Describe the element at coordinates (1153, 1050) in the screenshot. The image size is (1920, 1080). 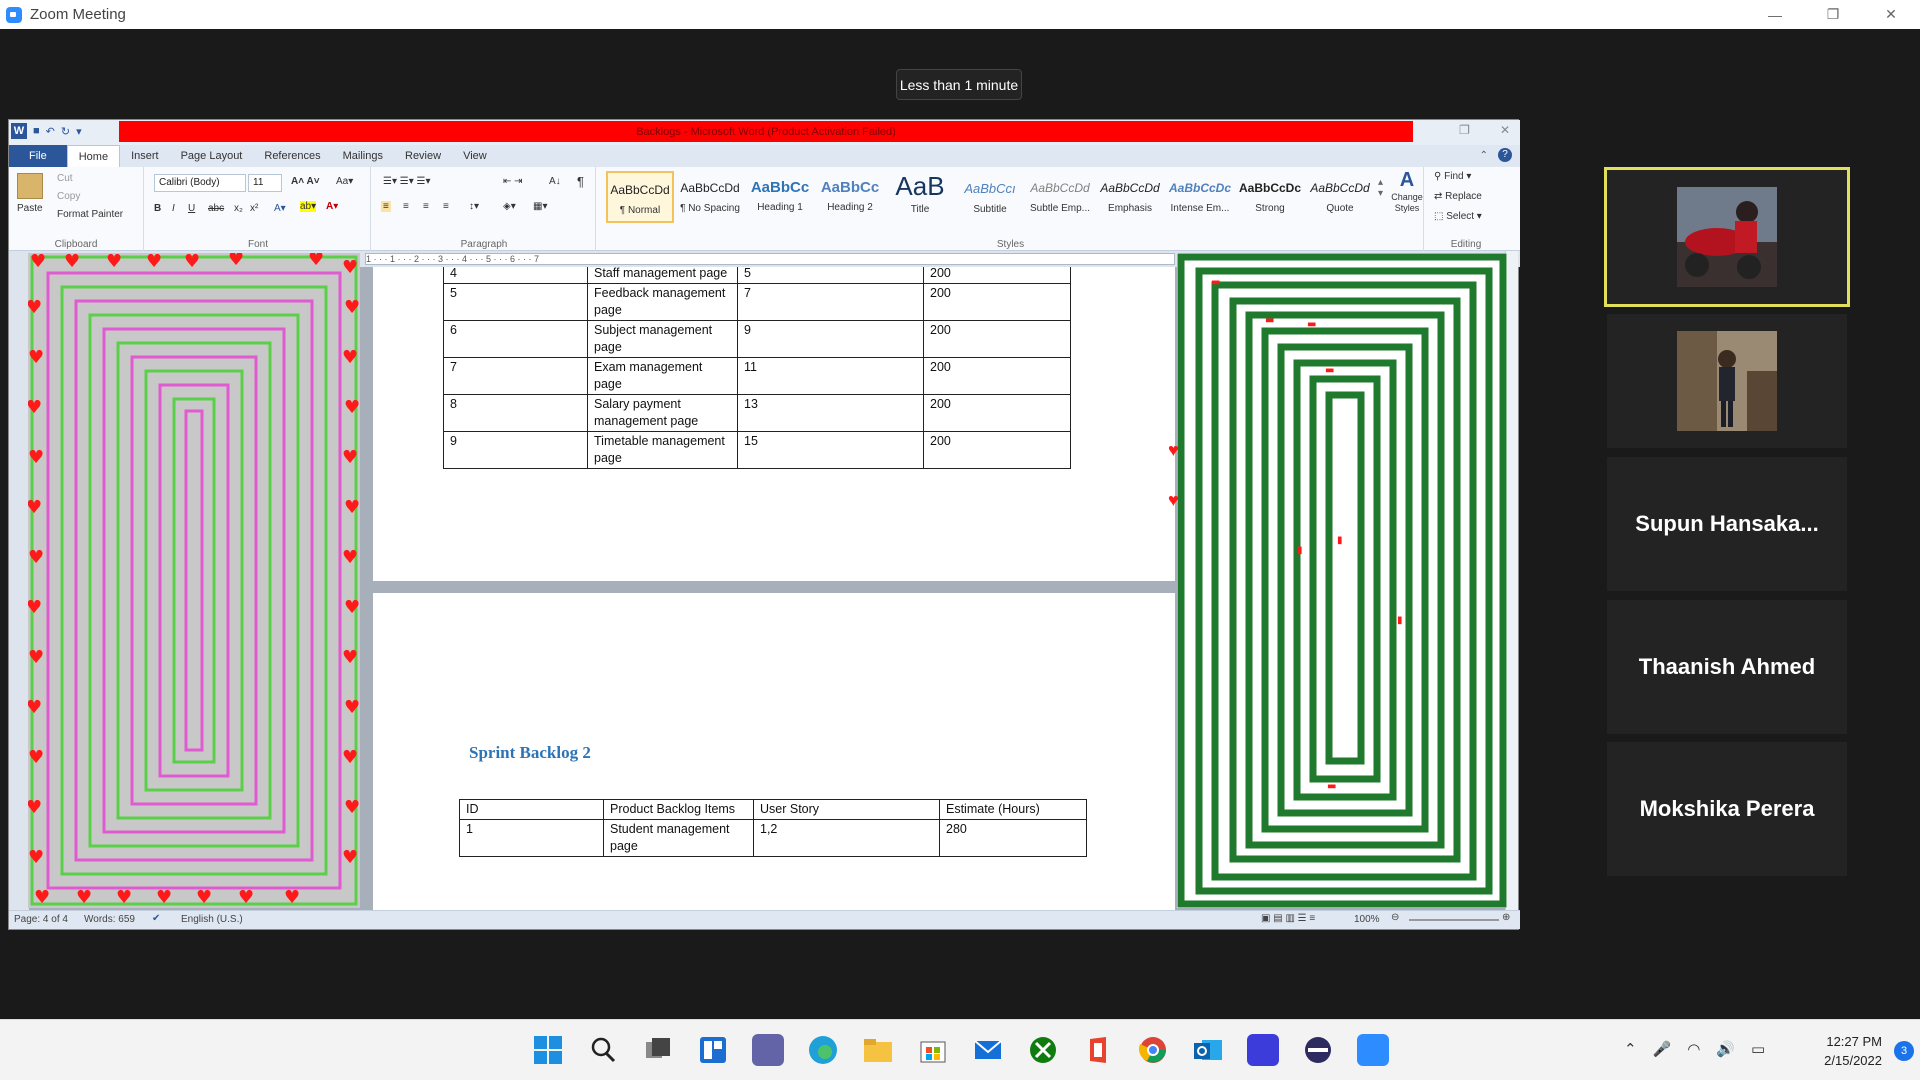
I see `chrome-icon` at that location.